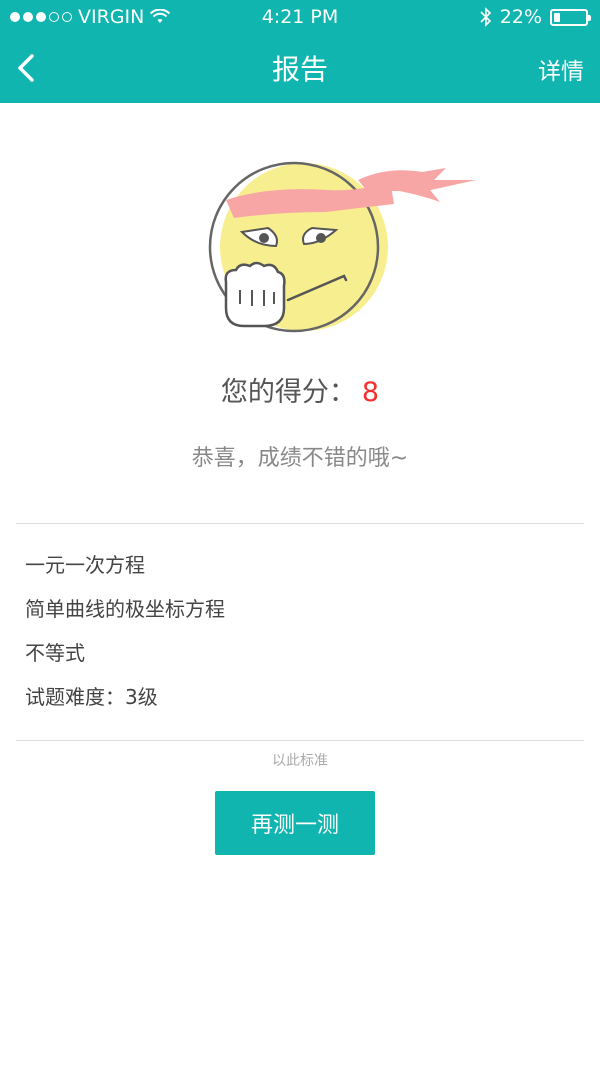 This screenshot has height=1067, width=600. Describe the element at coordinates (295, 823) in the screenshot. I see `retry-button: 再测一测` at that location.